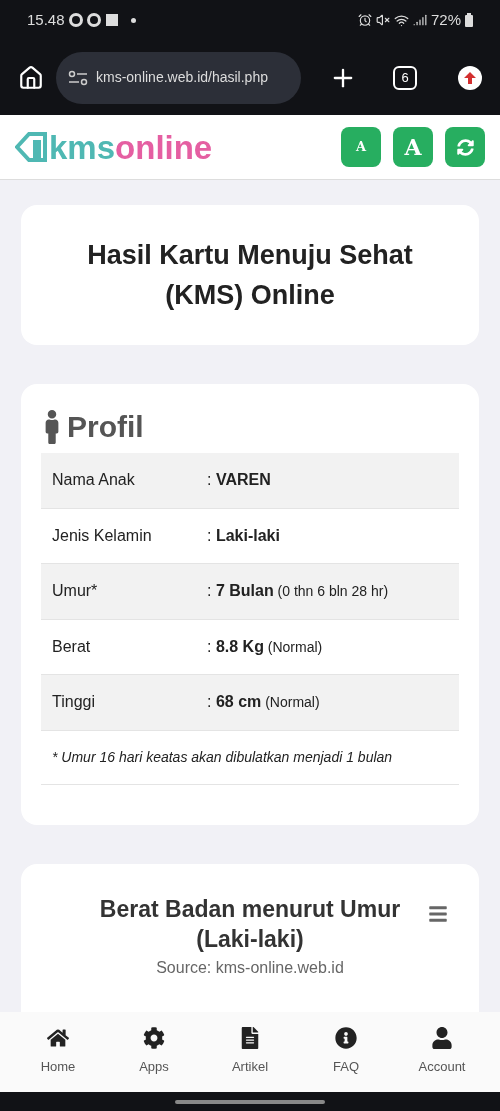 The width and height of the screenshot is (500, 1111). Describe the element at coordinates (75, 591) in the screenshot. I see `field-label: Umur*` at that location.